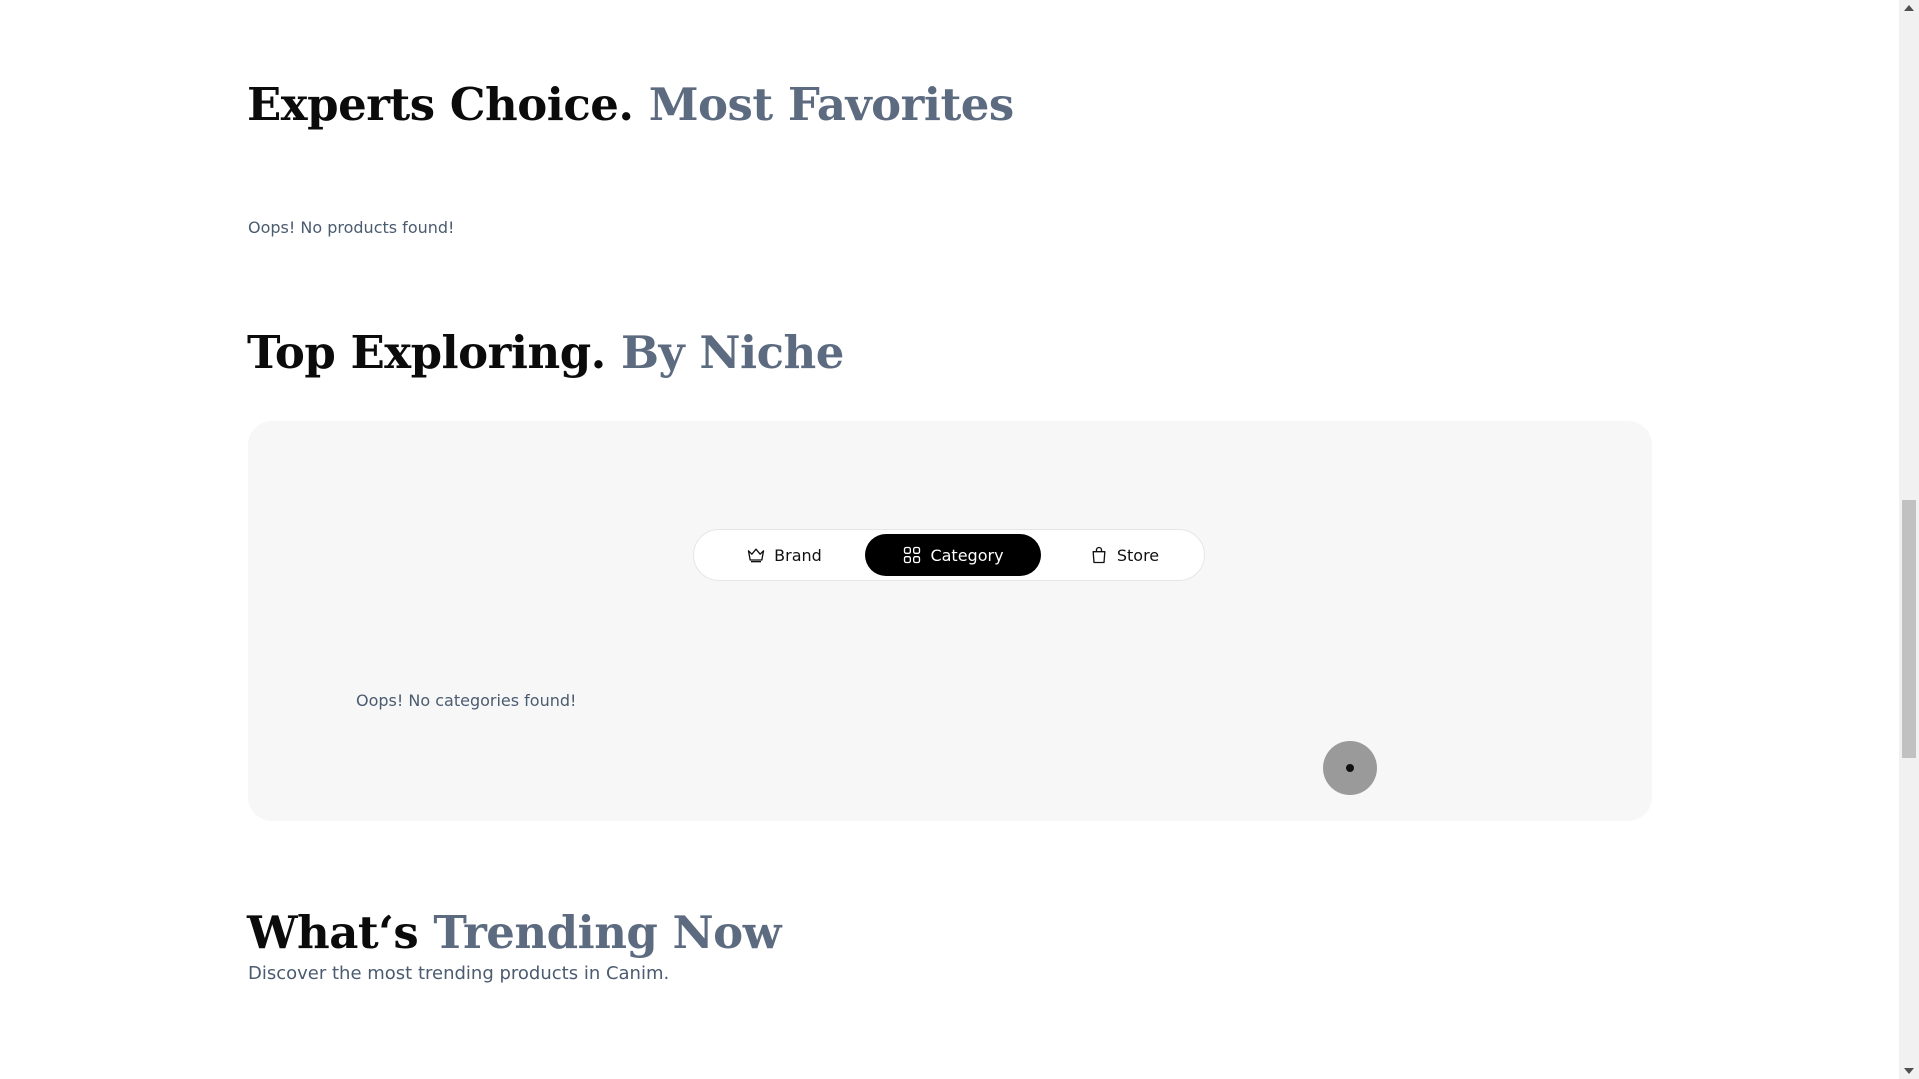 The height and width of the screenshot is (1079, 1919). What do you see at coordinates (798, 555) in the screenshot?
I see `tab-brand-label: Brand` at bounding box center [798, 555].